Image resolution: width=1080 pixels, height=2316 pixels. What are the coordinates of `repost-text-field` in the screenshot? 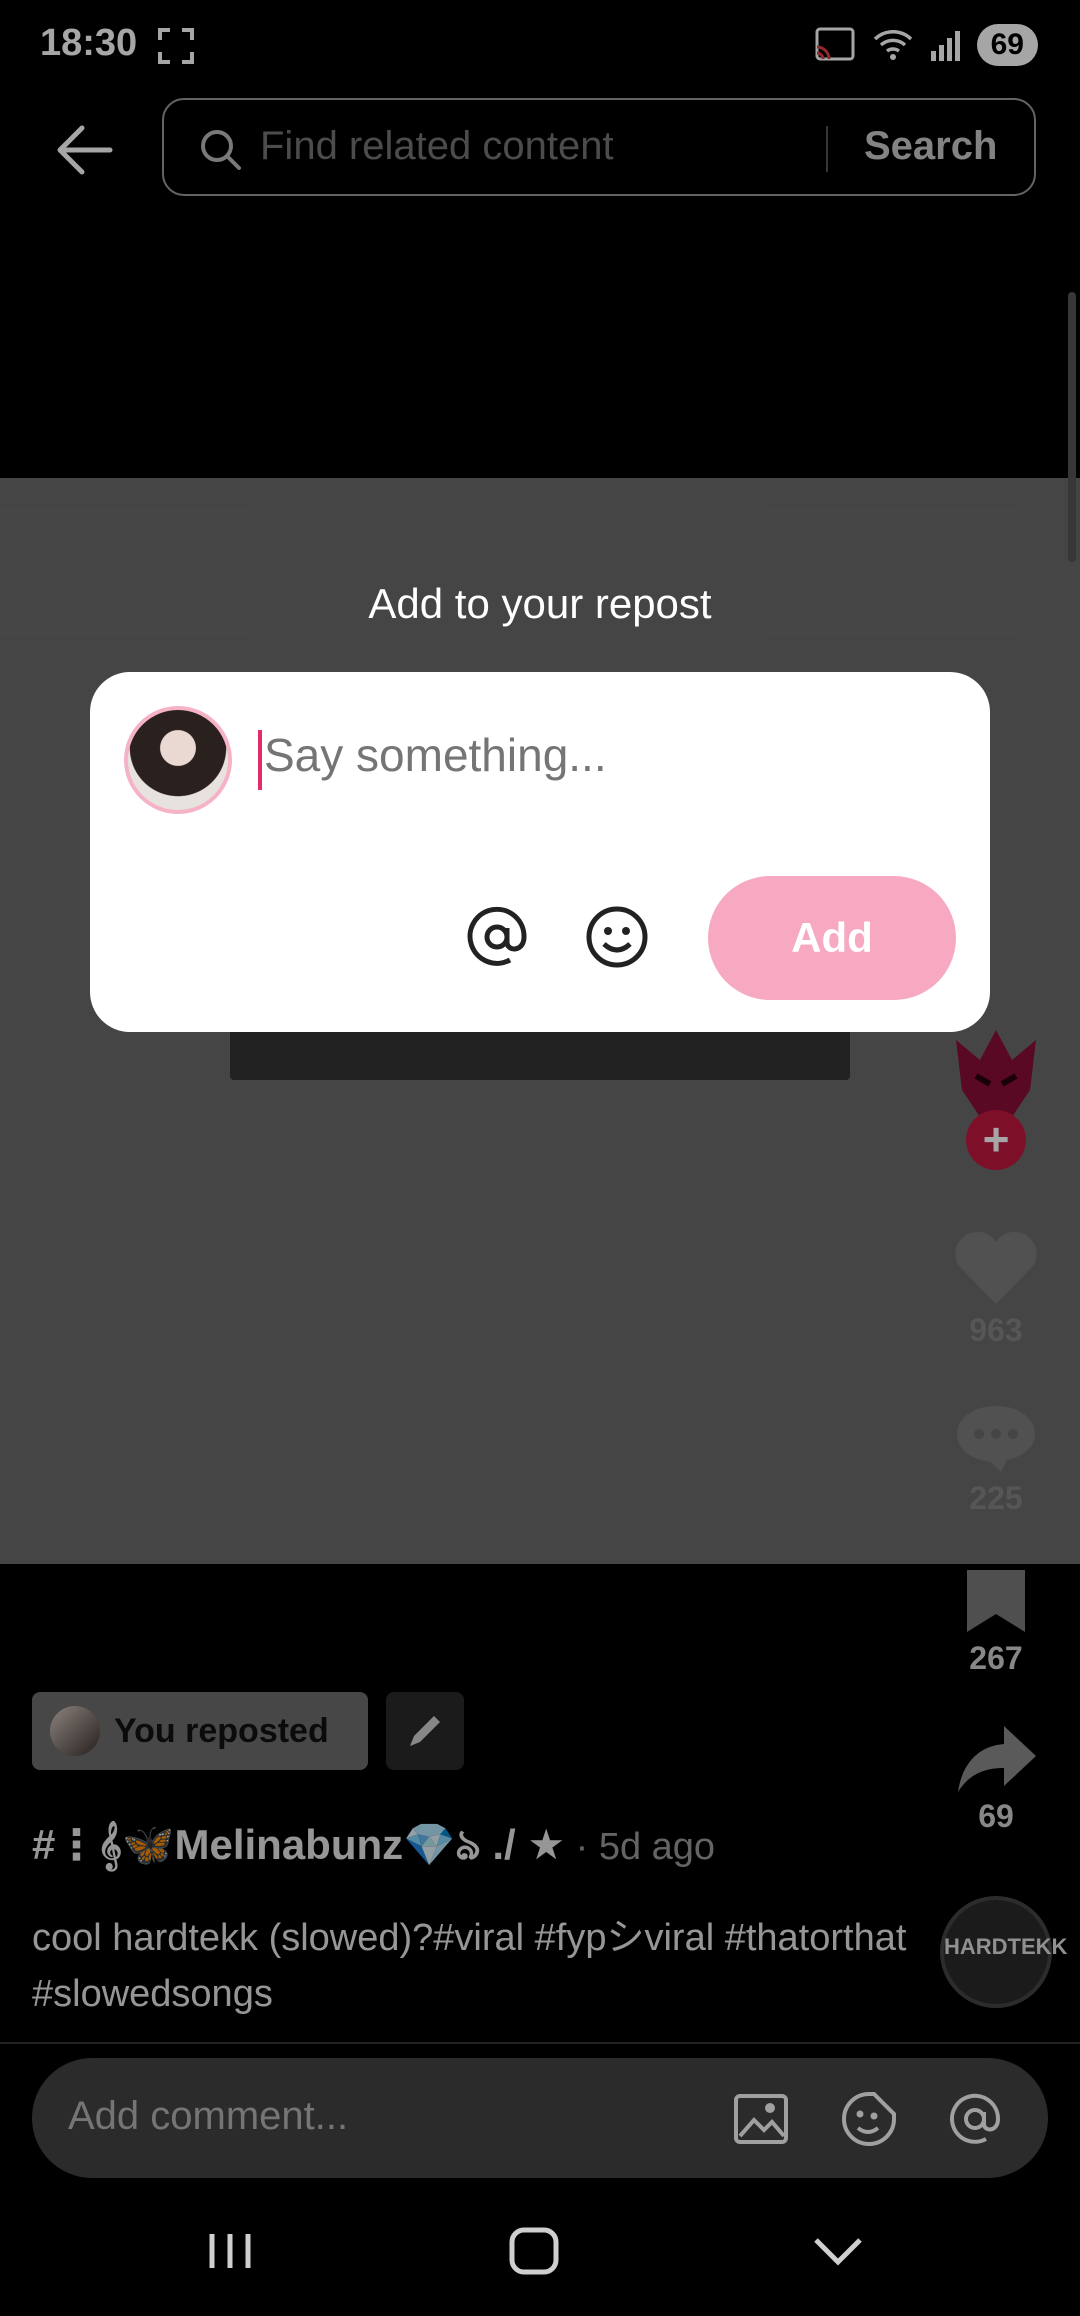 It's located at (608, 759).